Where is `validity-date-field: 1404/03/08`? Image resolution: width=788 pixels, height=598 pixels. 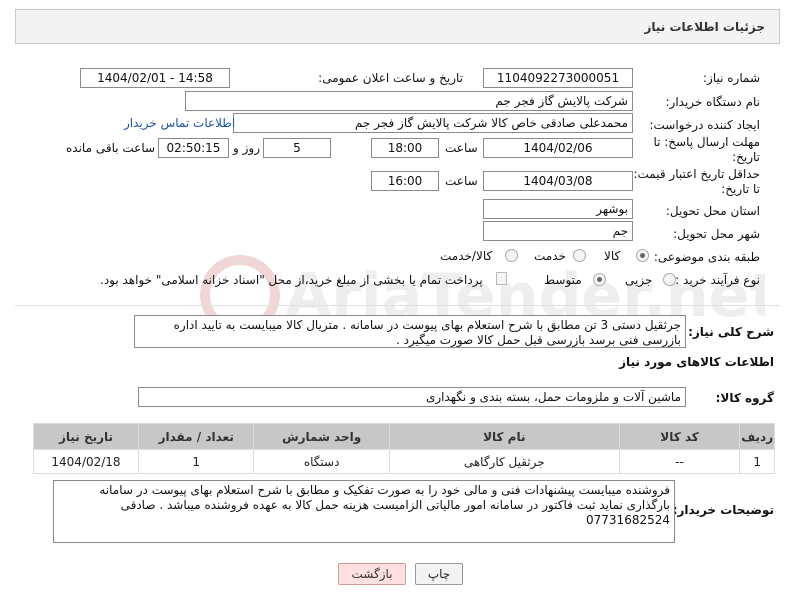
validity-date-field: 1404/03/08 is located at coordinates (558, 181).